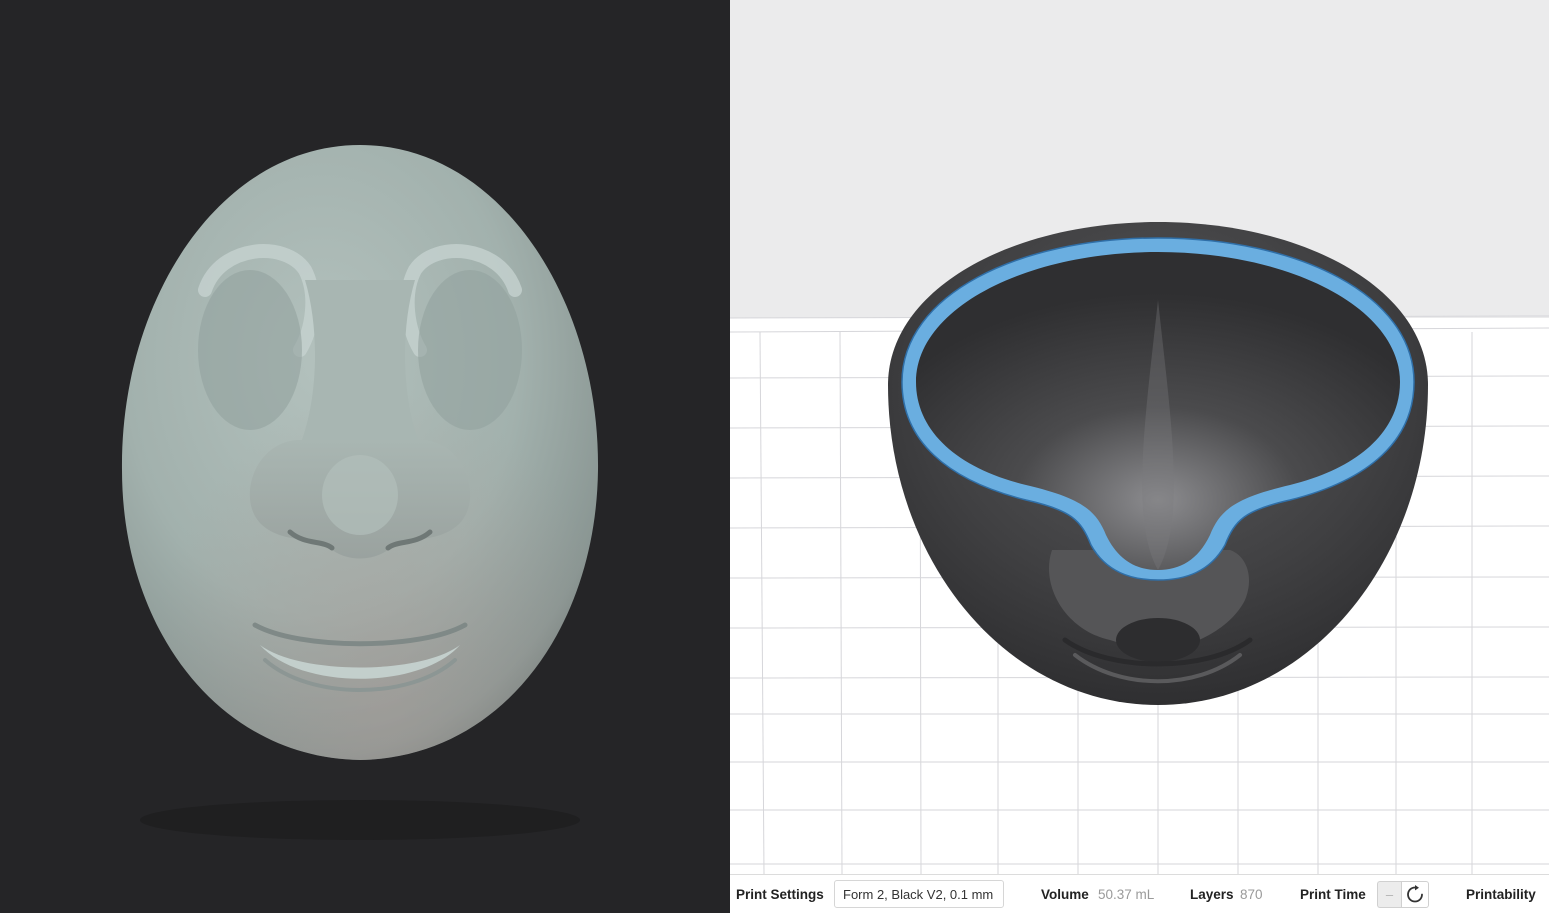 This screenshot has width=1549, height=913. Describe the element at coordinates (1065, 894) in the screenshot. I see `volume-label: Volume` at that location.